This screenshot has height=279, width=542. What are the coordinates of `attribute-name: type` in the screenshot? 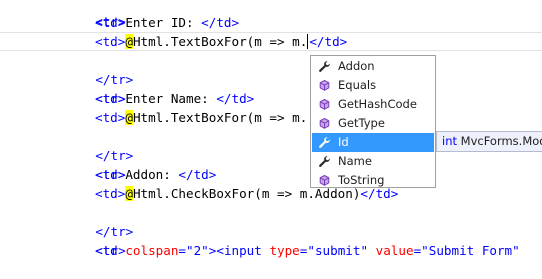 It's located at (284, 250).